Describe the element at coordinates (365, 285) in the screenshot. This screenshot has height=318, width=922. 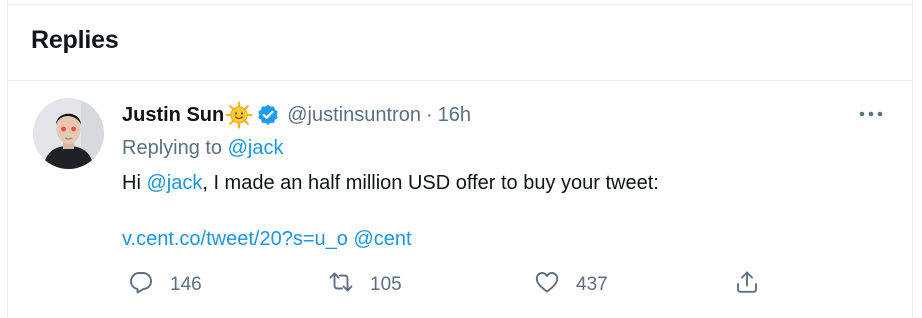
I see `retweet-button: 105` at that location.